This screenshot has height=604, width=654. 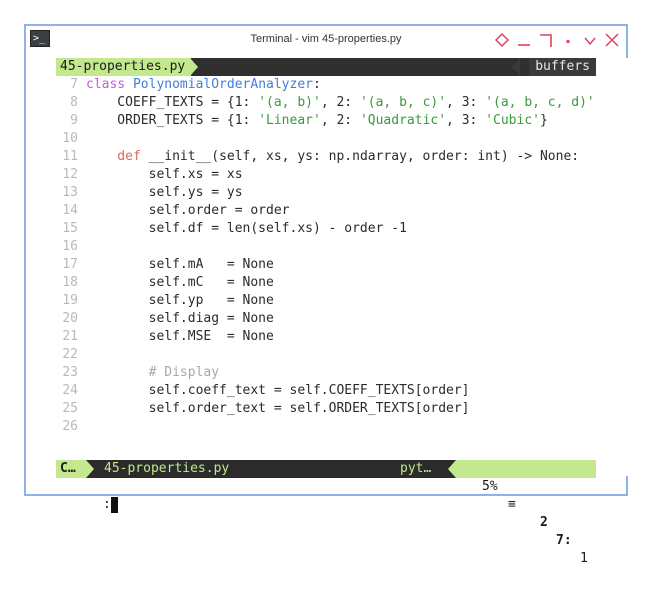 I want to click on code-token: # Display, so click(x=153, y=372).